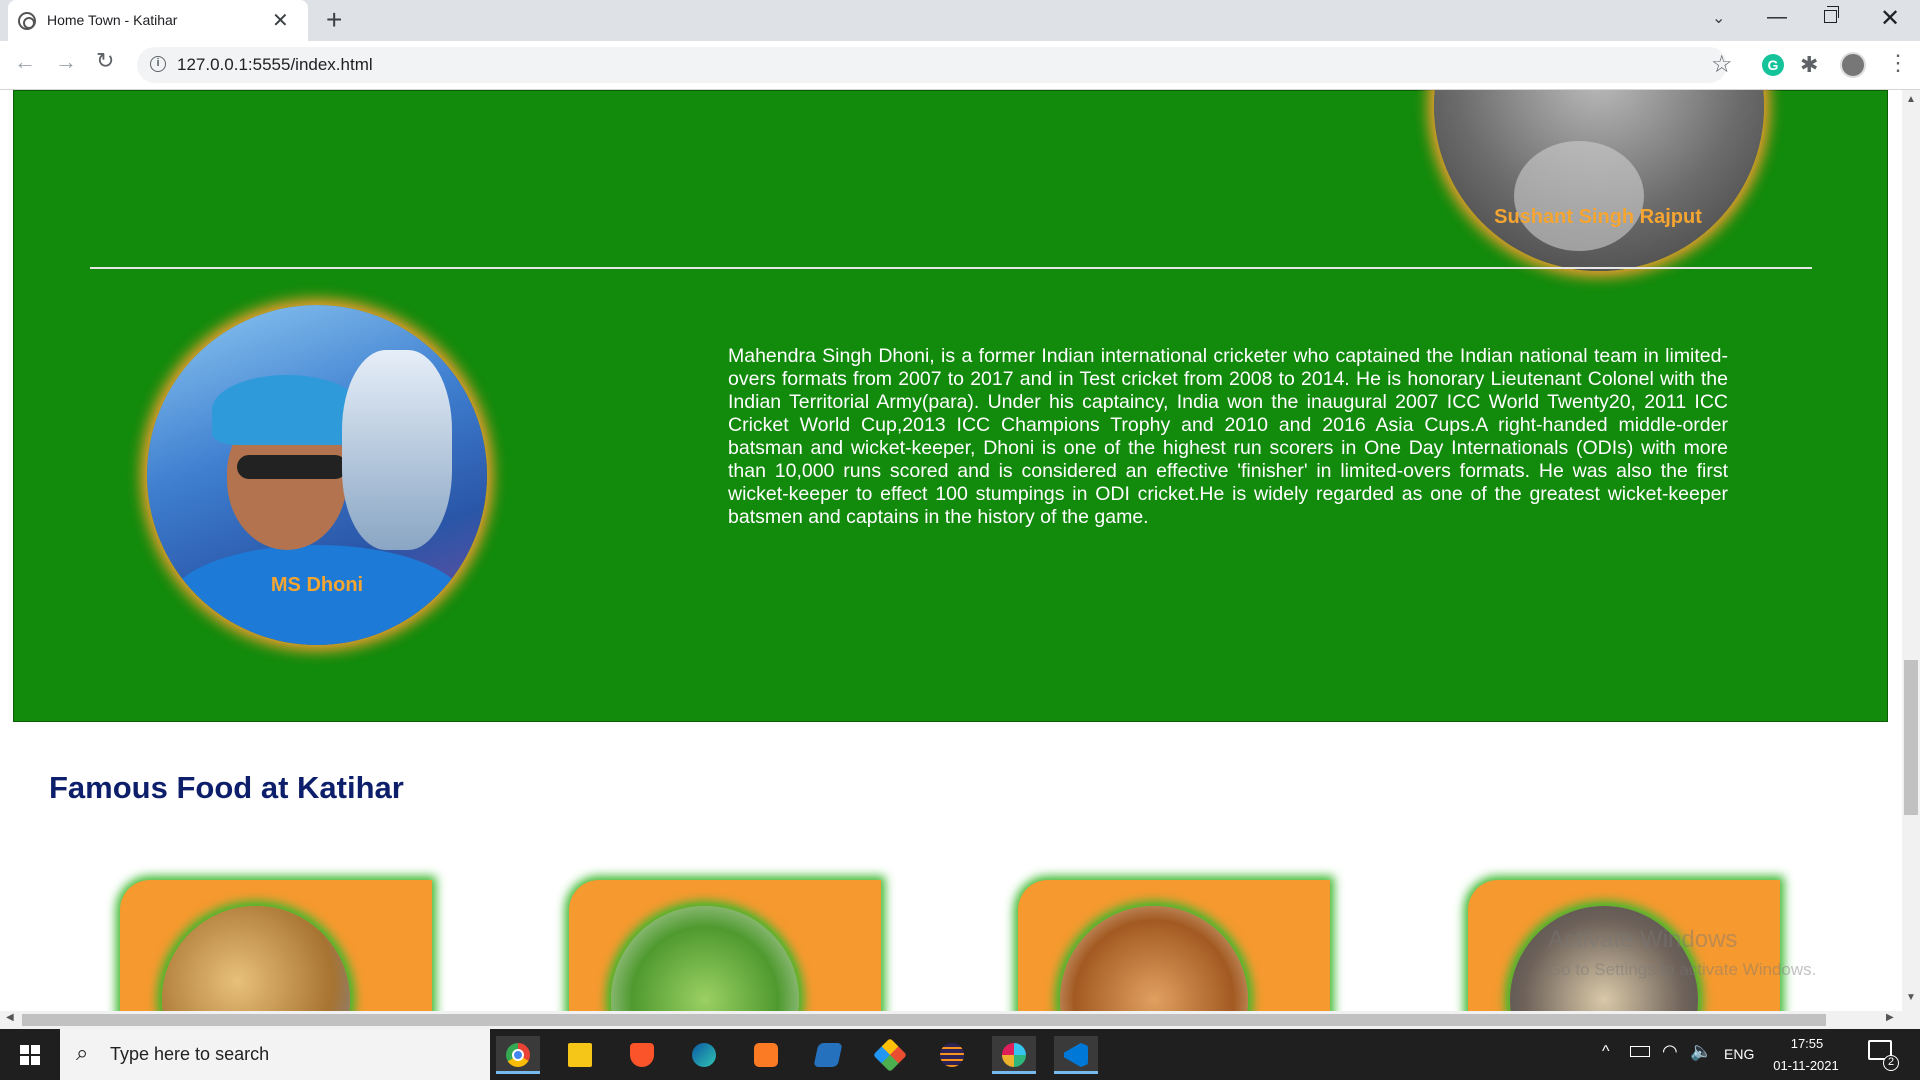  I want to click on vscode-icon, so click(1076, 1055).